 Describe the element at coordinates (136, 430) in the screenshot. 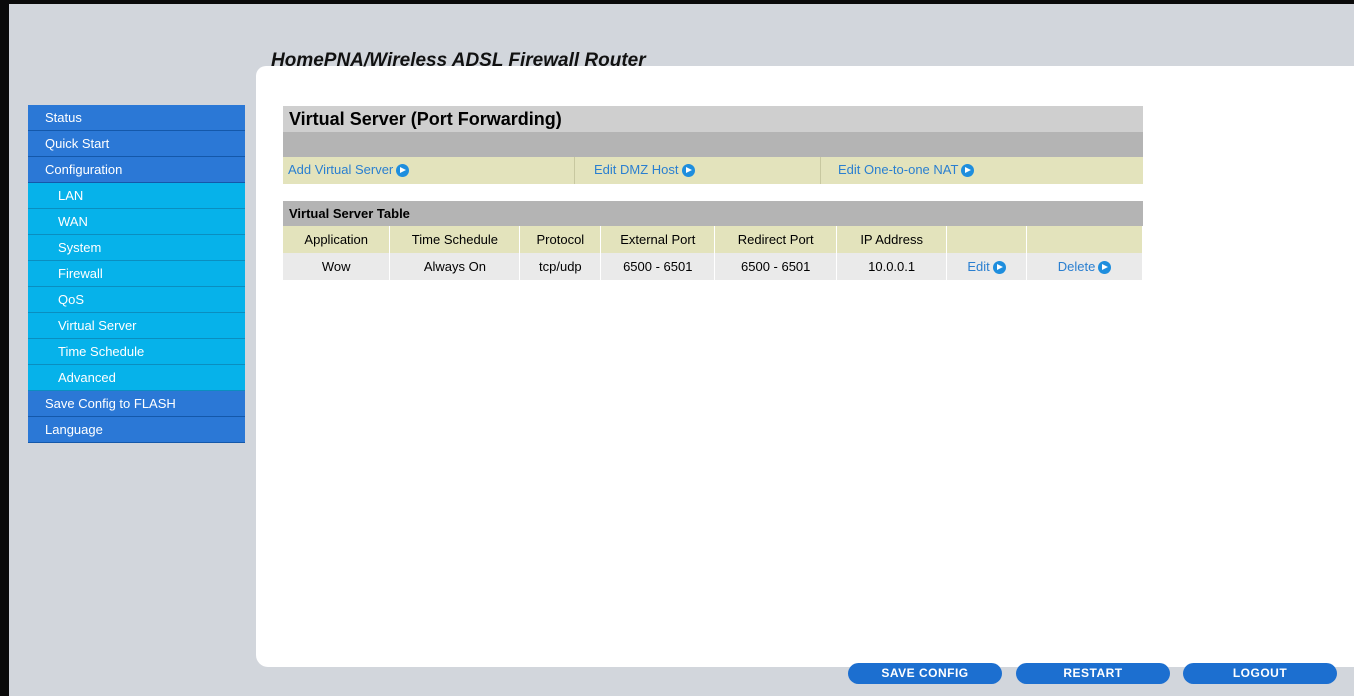

I see `sidebar-item-language: Language` at that location.